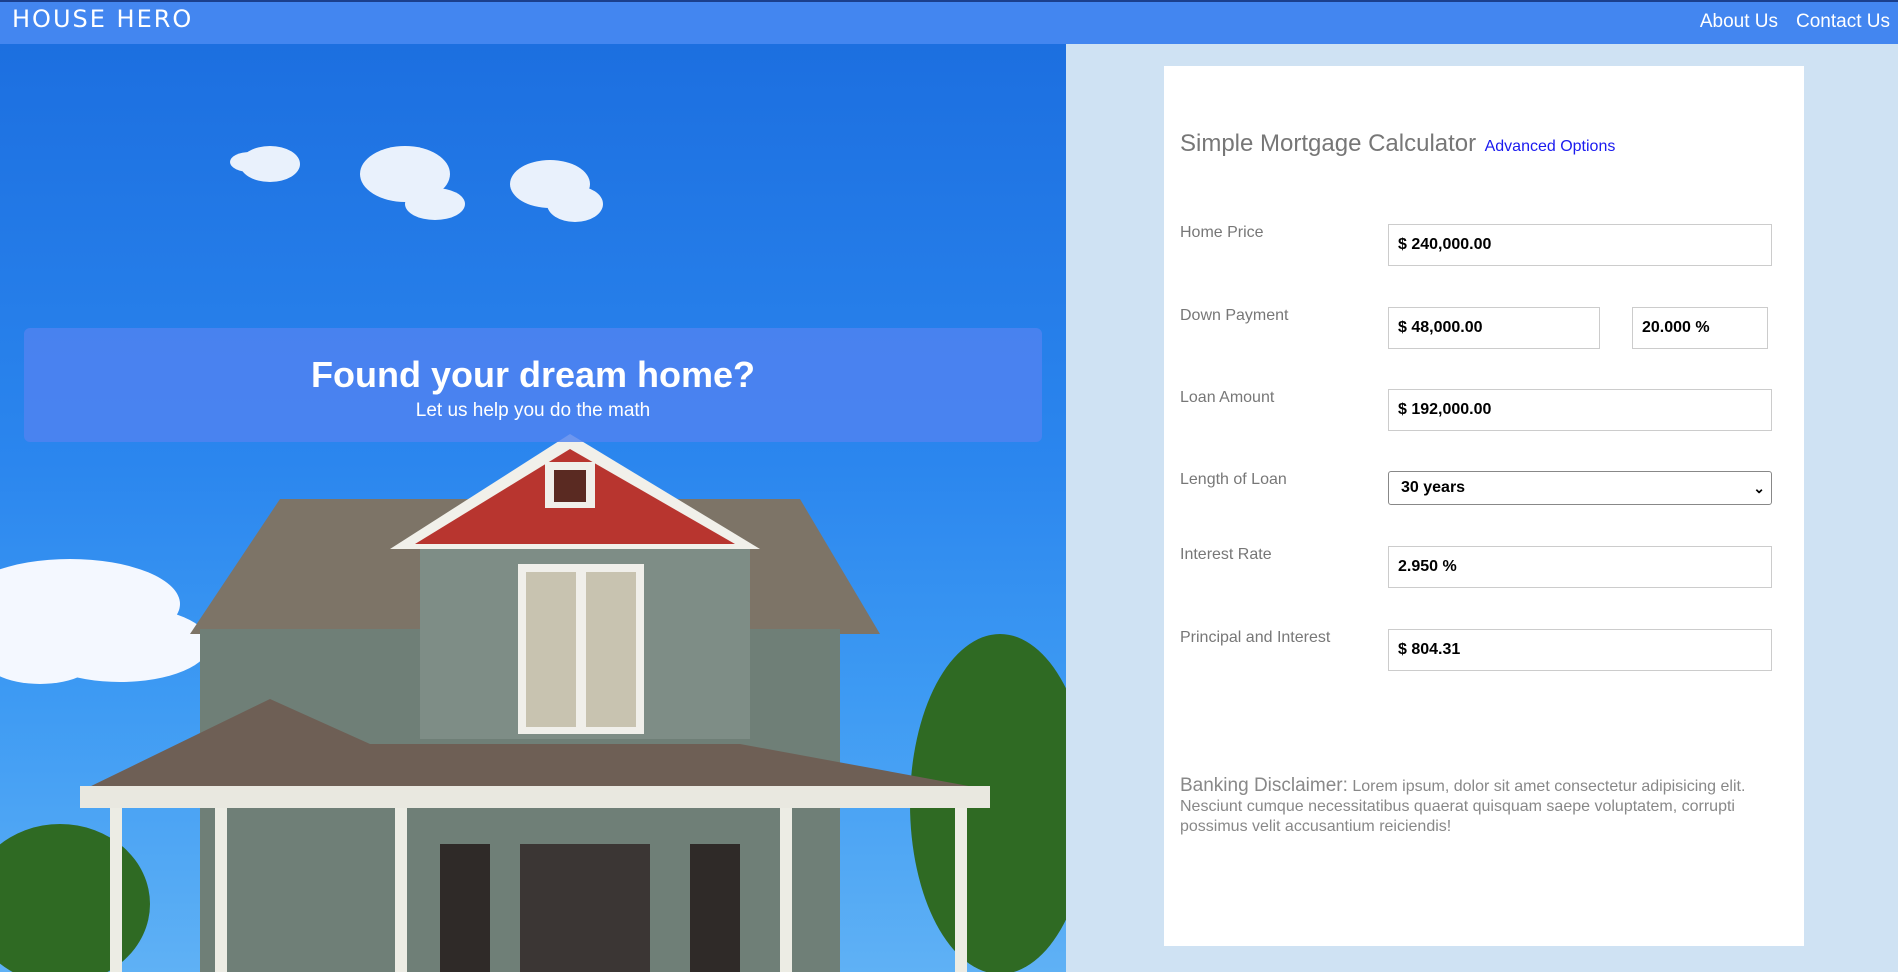 This screenshot has height=972, width=1898. What do you see at coordinates (1226, 554) in the screenshot?
I see `interest-rate-label: Interest Rate` at bounding box center [1226, 554].